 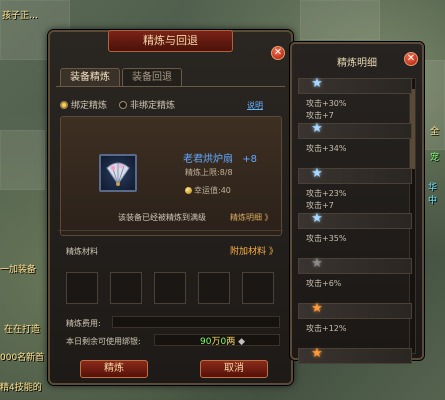 What do you see at coordinates (234, 369) in the screenshot?
I see `cancel-button: 取消` at bounding box center [234, 369].